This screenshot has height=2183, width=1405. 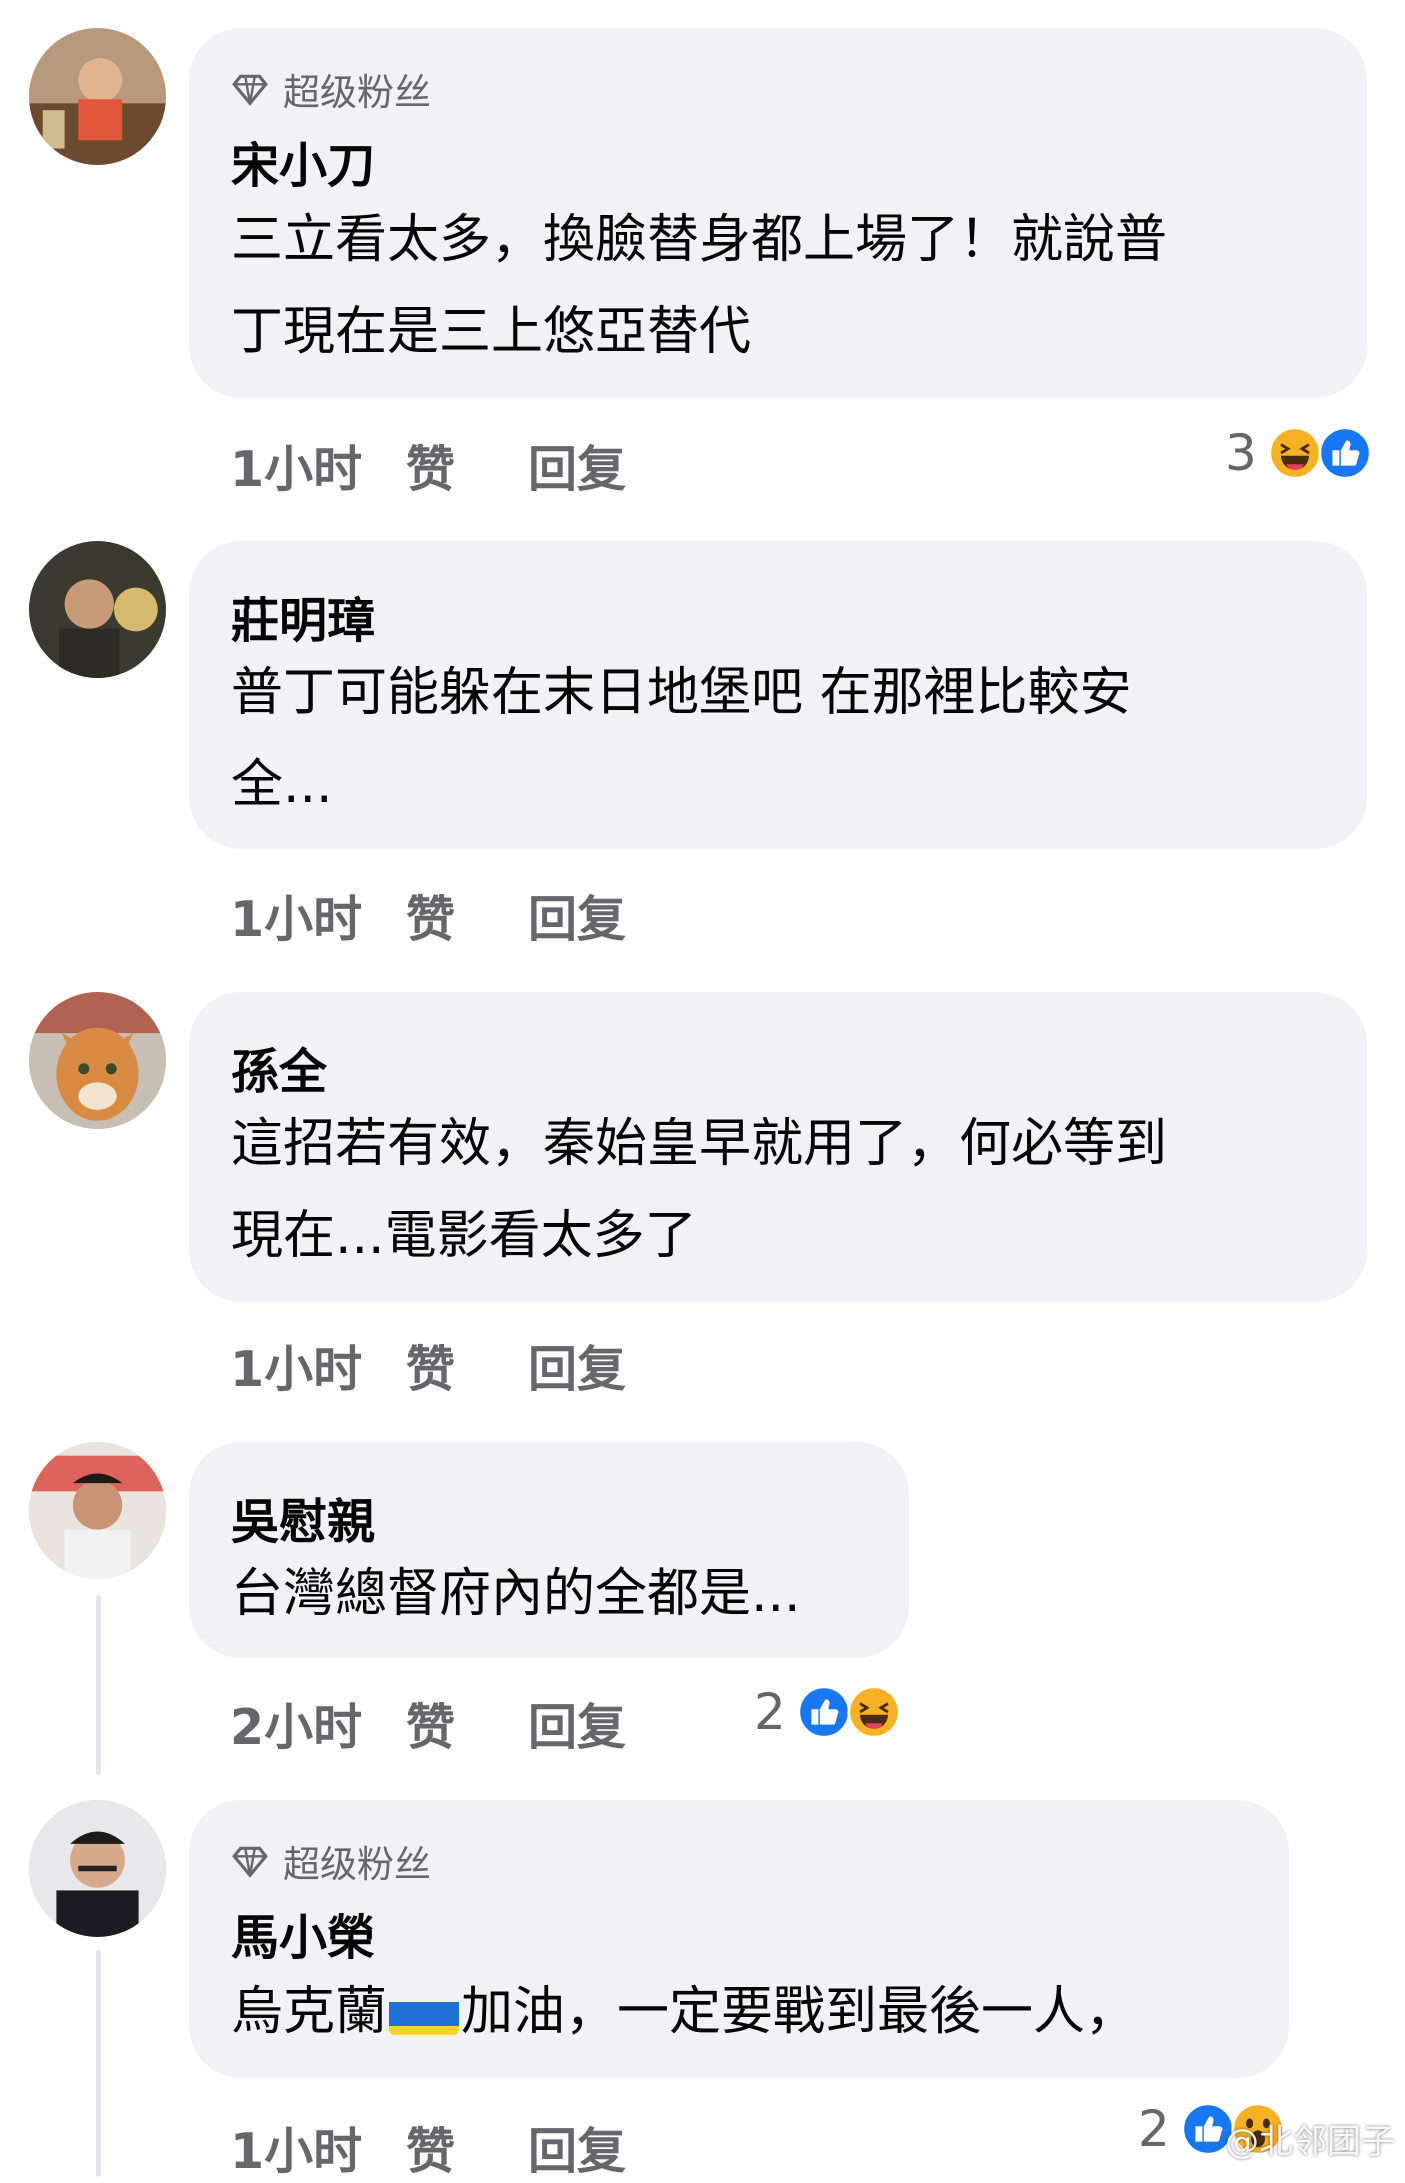 What do you see at coordinates (1310, 2142) in the screenshot?
I see `watermark: @北邻团子` at bounding box center [1310, 2142].